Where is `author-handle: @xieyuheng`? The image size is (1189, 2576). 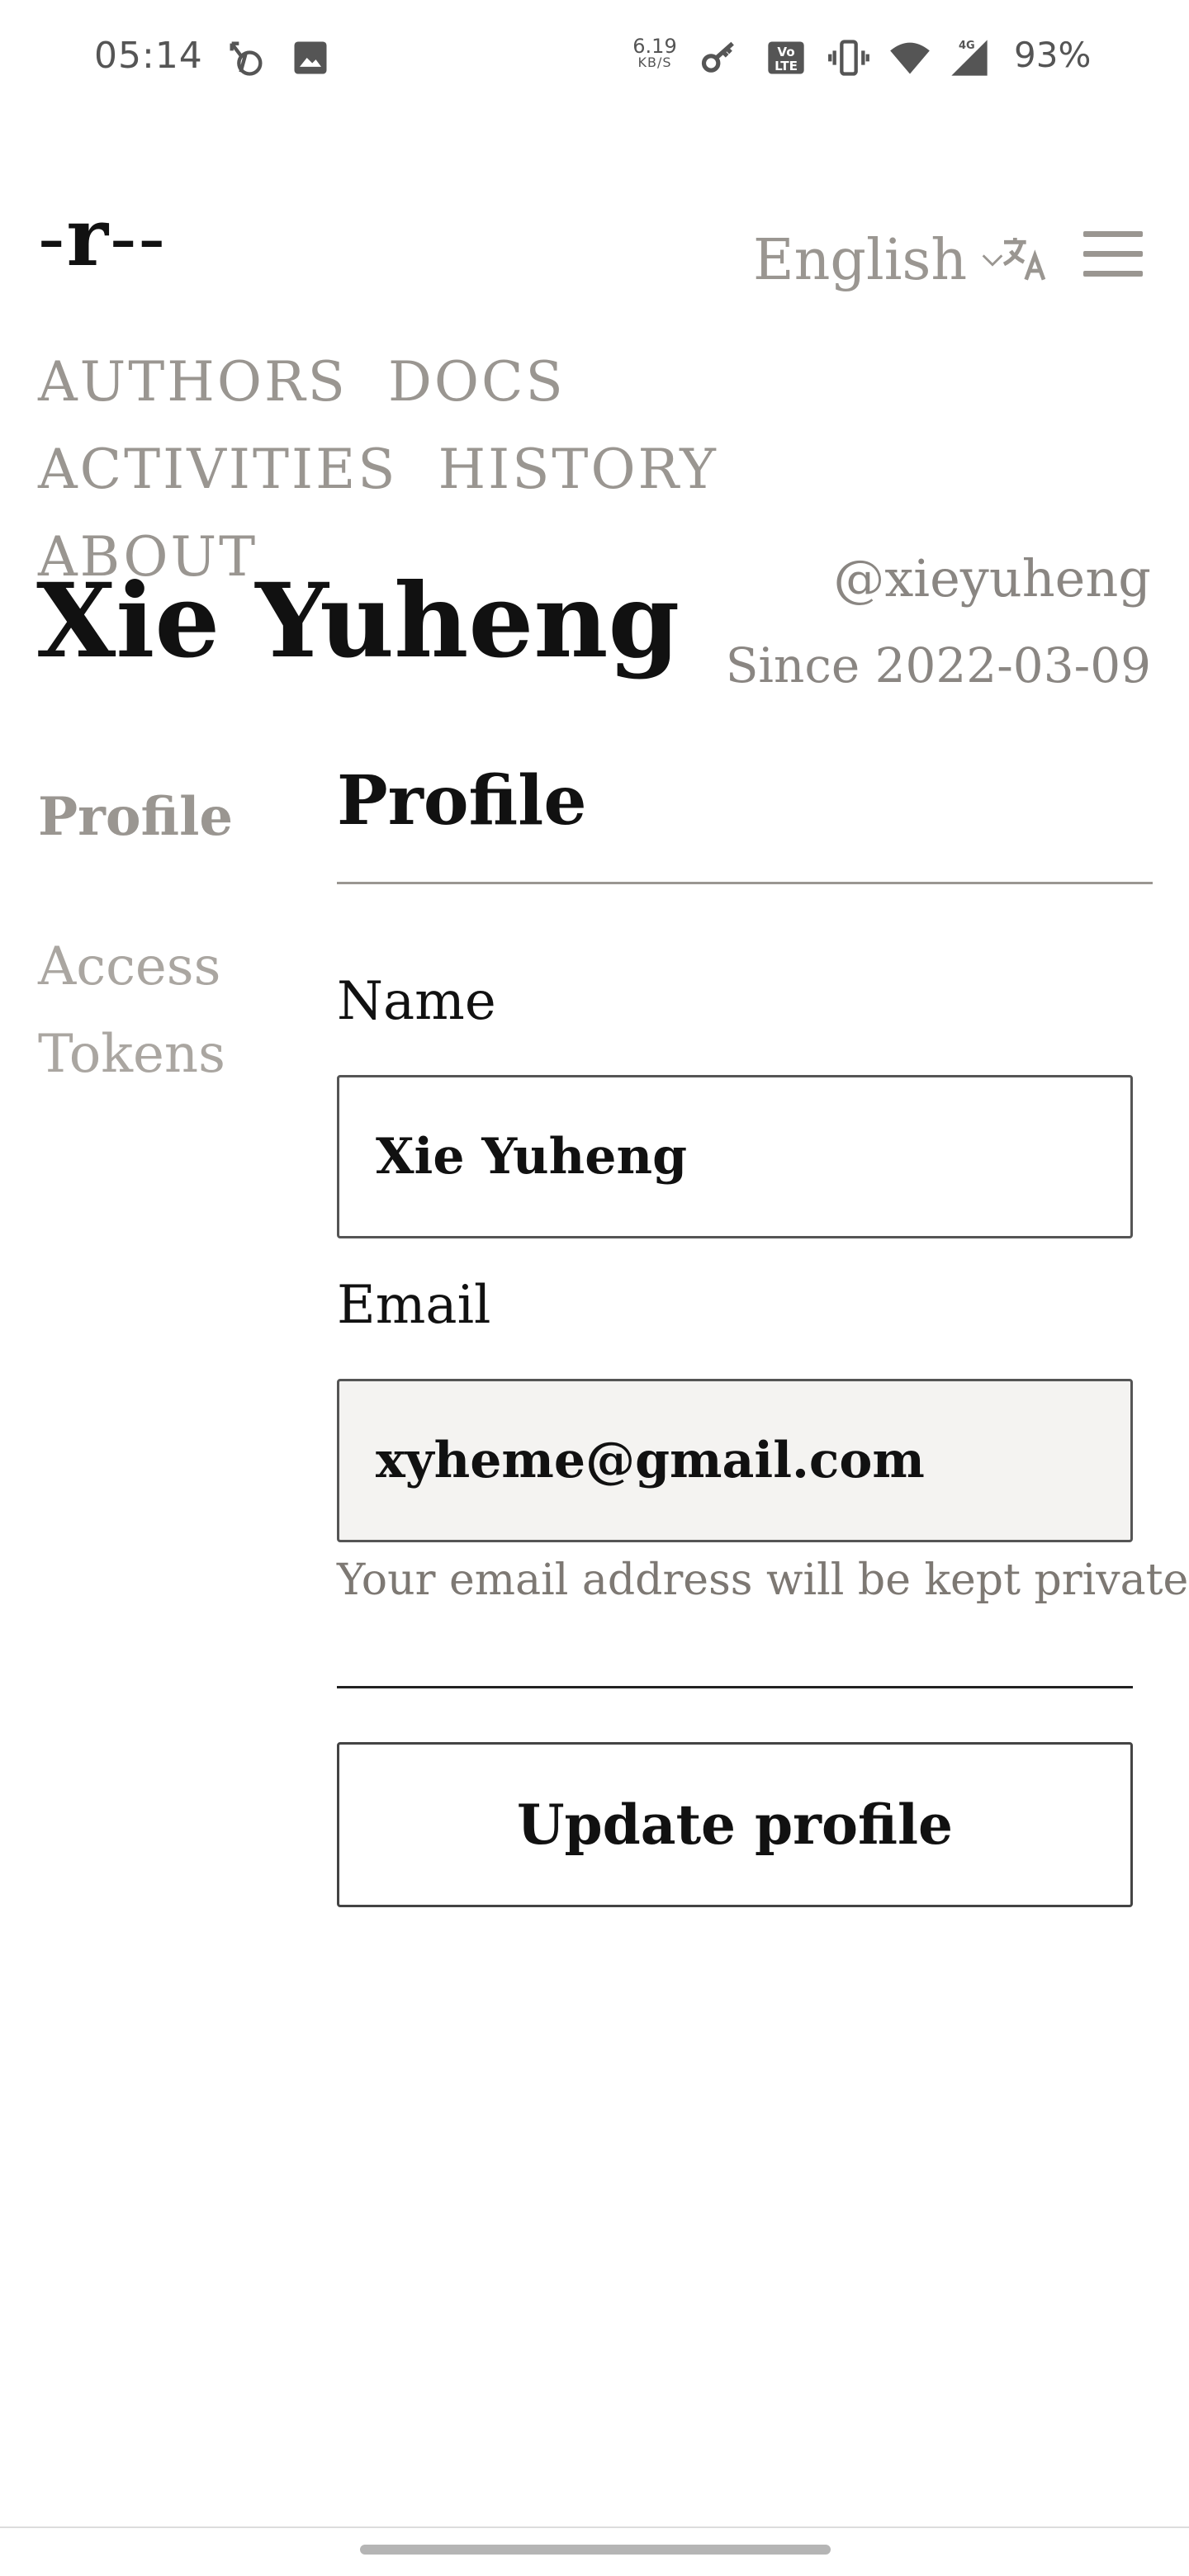 author-handle: @xieyuheng is located at coordinates (992, 578).